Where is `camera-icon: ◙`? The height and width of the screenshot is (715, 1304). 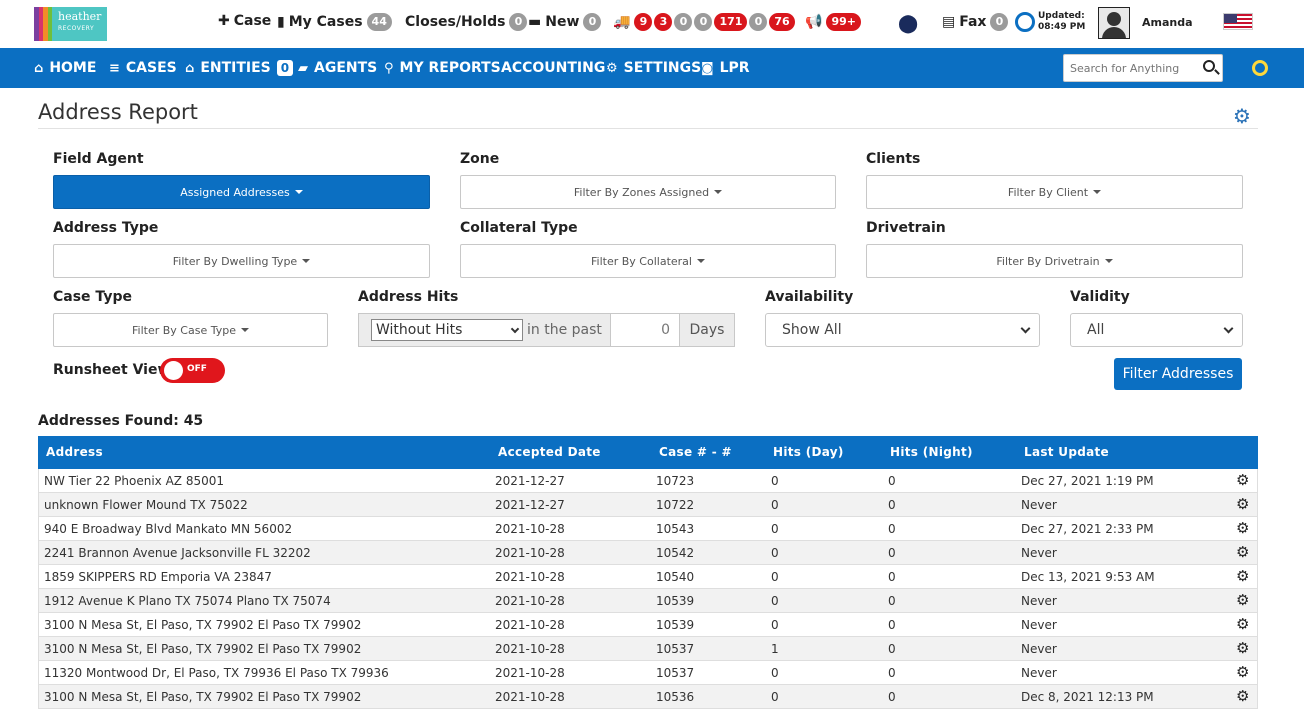 camera-icon: ◙ is located at coordinates (707, 68).